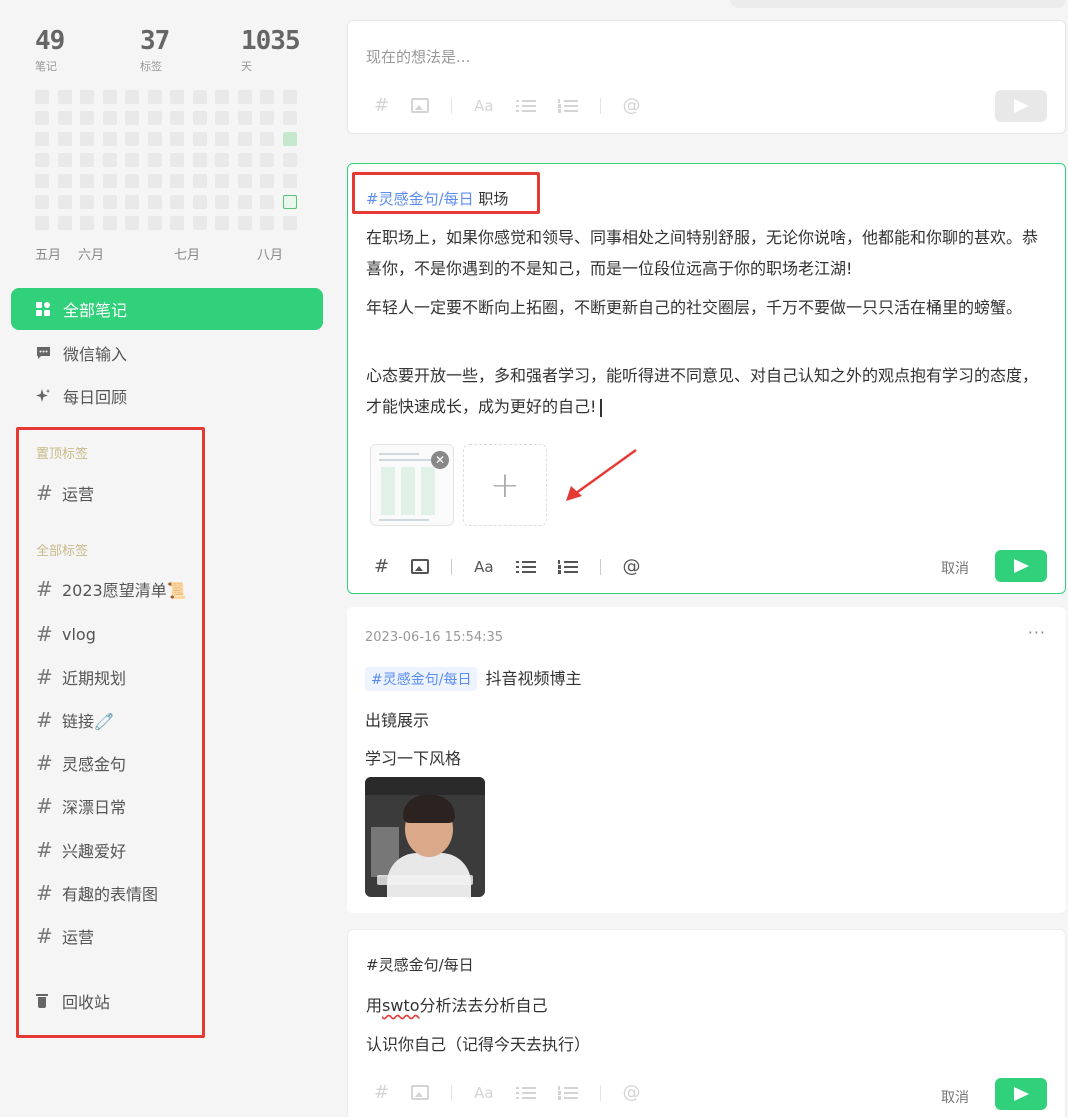 Image resolution: width=1068 pixels, height=1117 pixels. I want to click on editor-send-button, so click(1021, 566).